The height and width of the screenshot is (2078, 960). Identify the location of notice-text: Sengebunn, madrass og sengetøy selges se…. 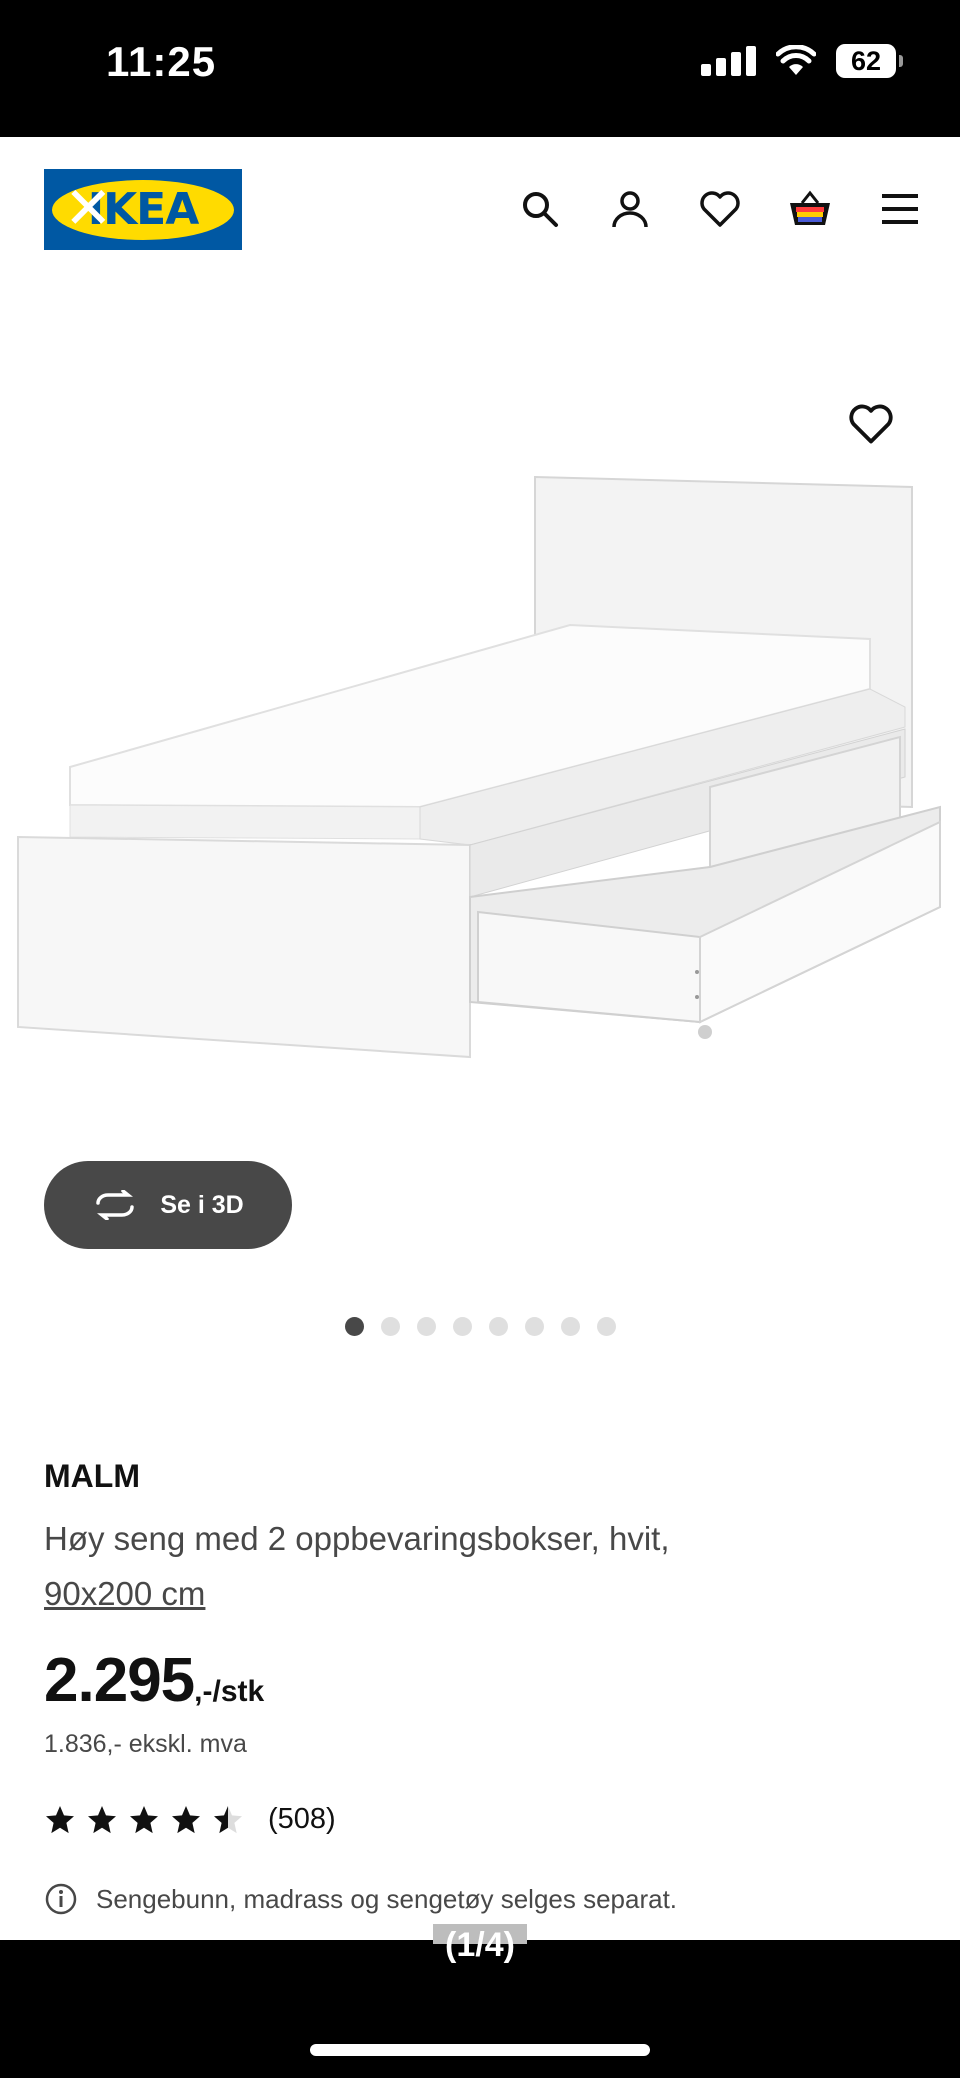
(387, 1898).